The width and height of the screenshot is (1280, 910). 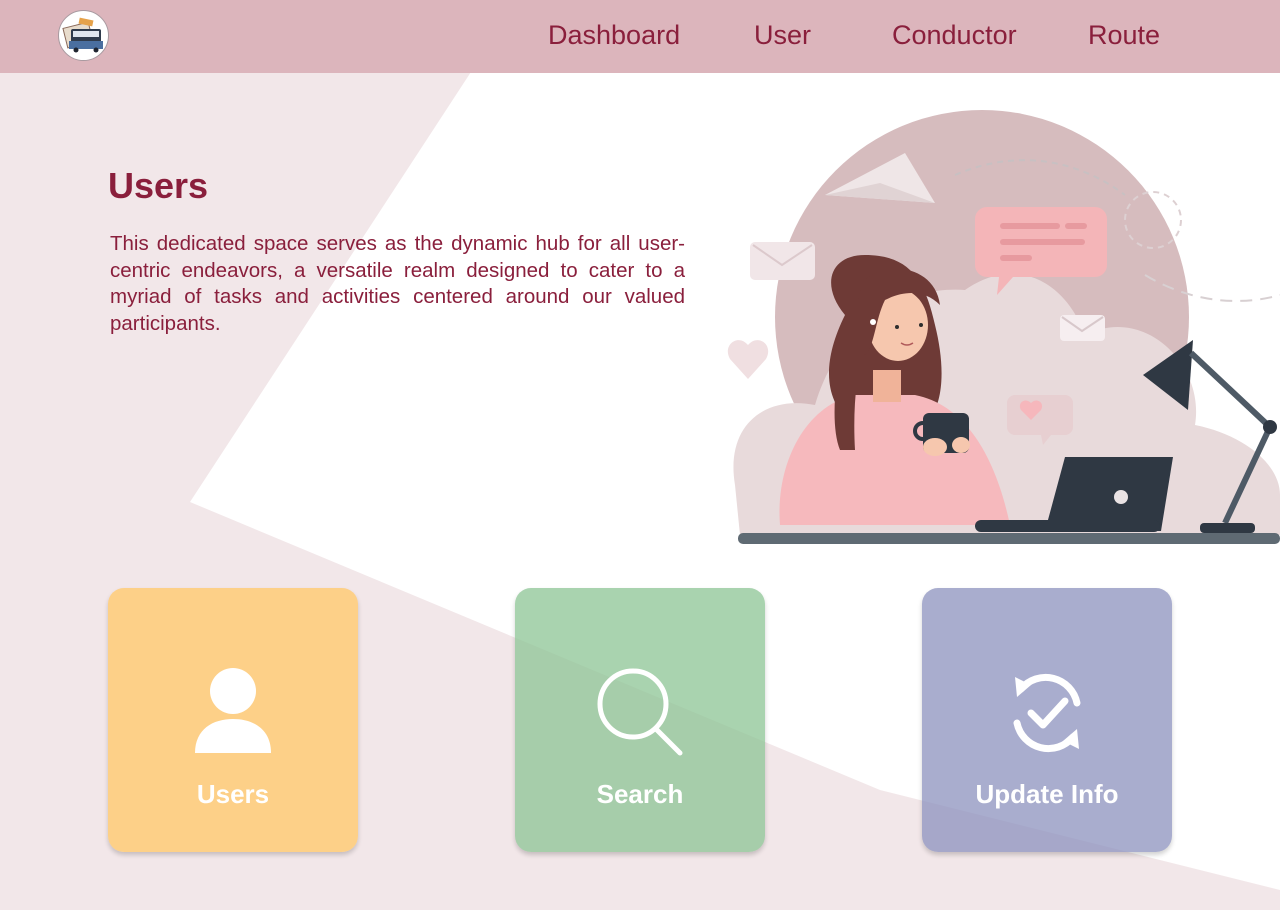 I want to click on nav-route: Route, so click(x=1124, y=35).